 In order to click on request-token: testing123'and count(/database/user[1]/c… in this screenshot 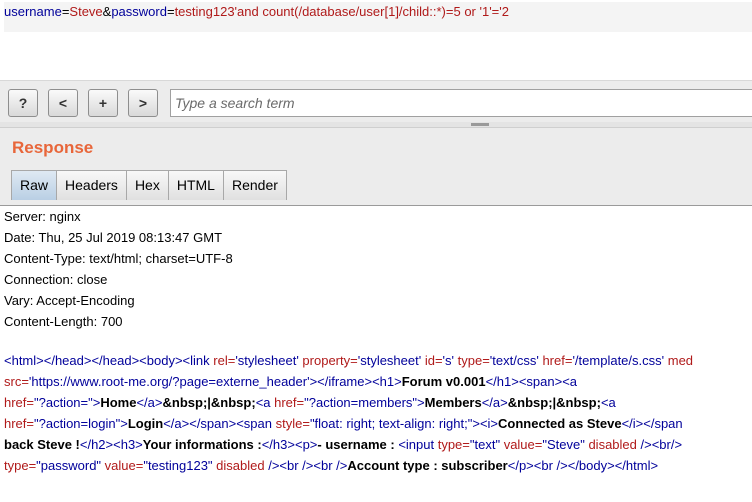, I will do `click(341, 11)`.